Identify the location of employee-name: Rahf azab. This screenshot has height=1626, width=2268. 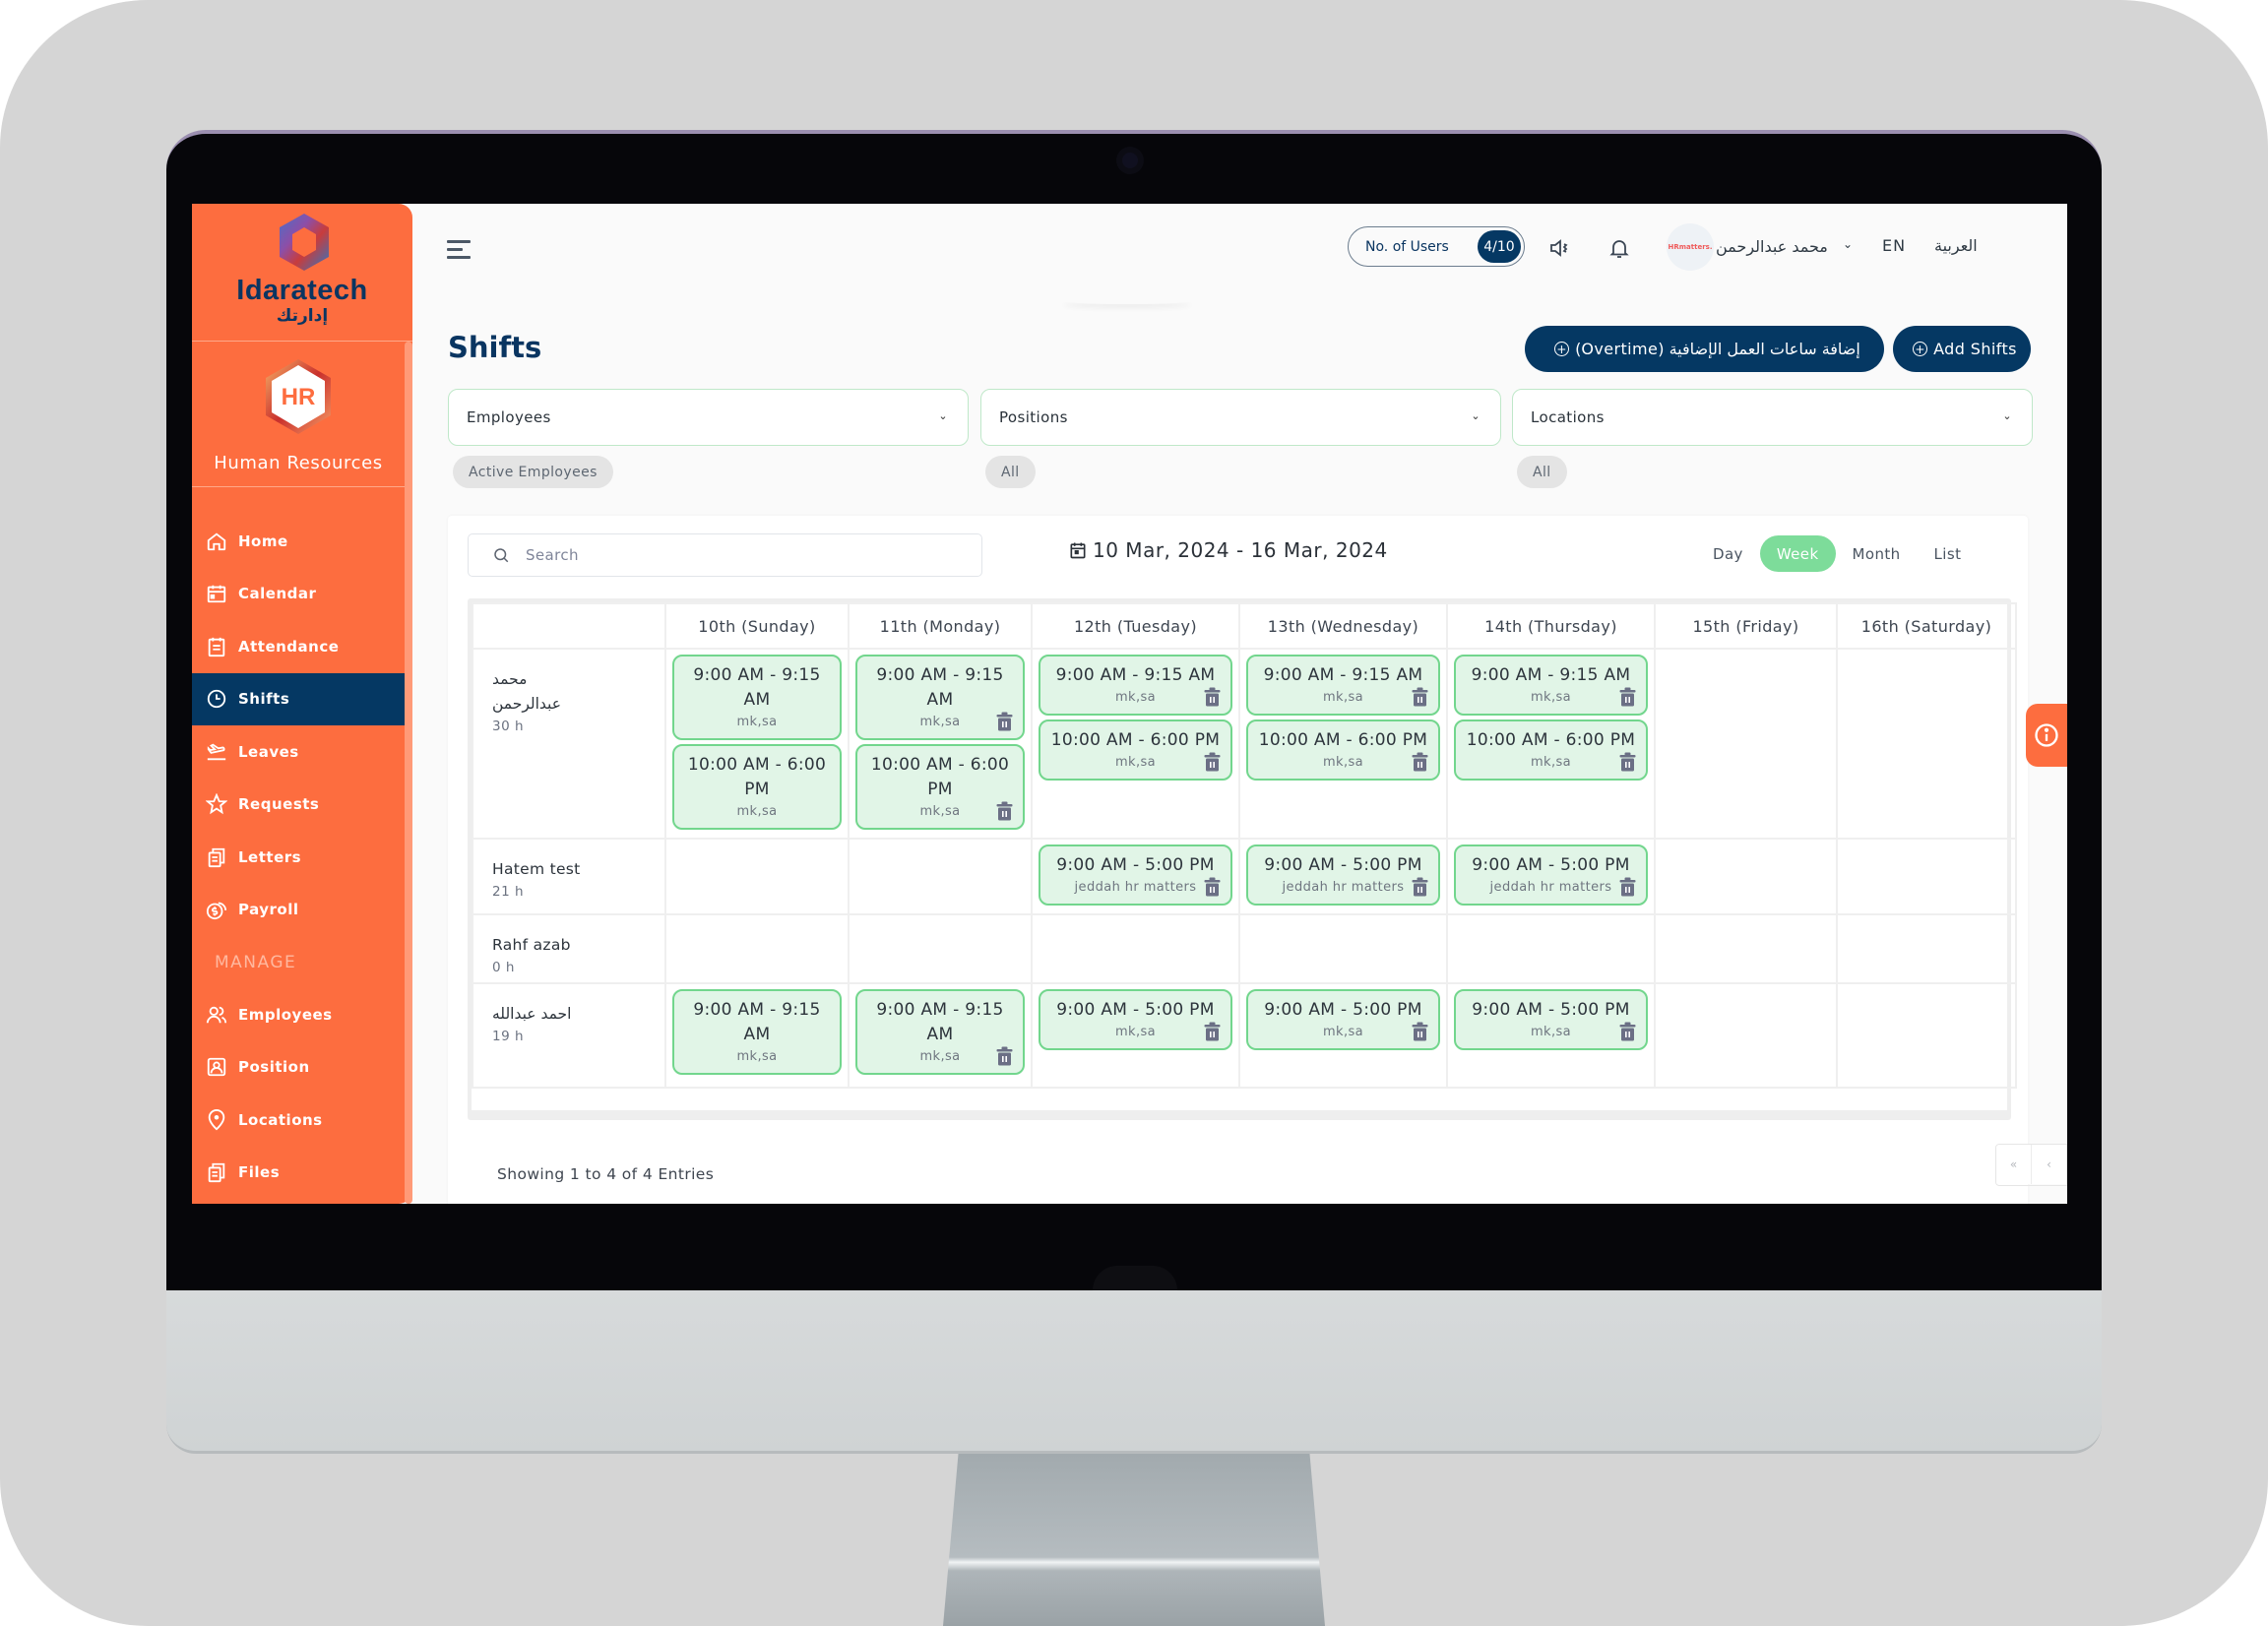
(578, 945).